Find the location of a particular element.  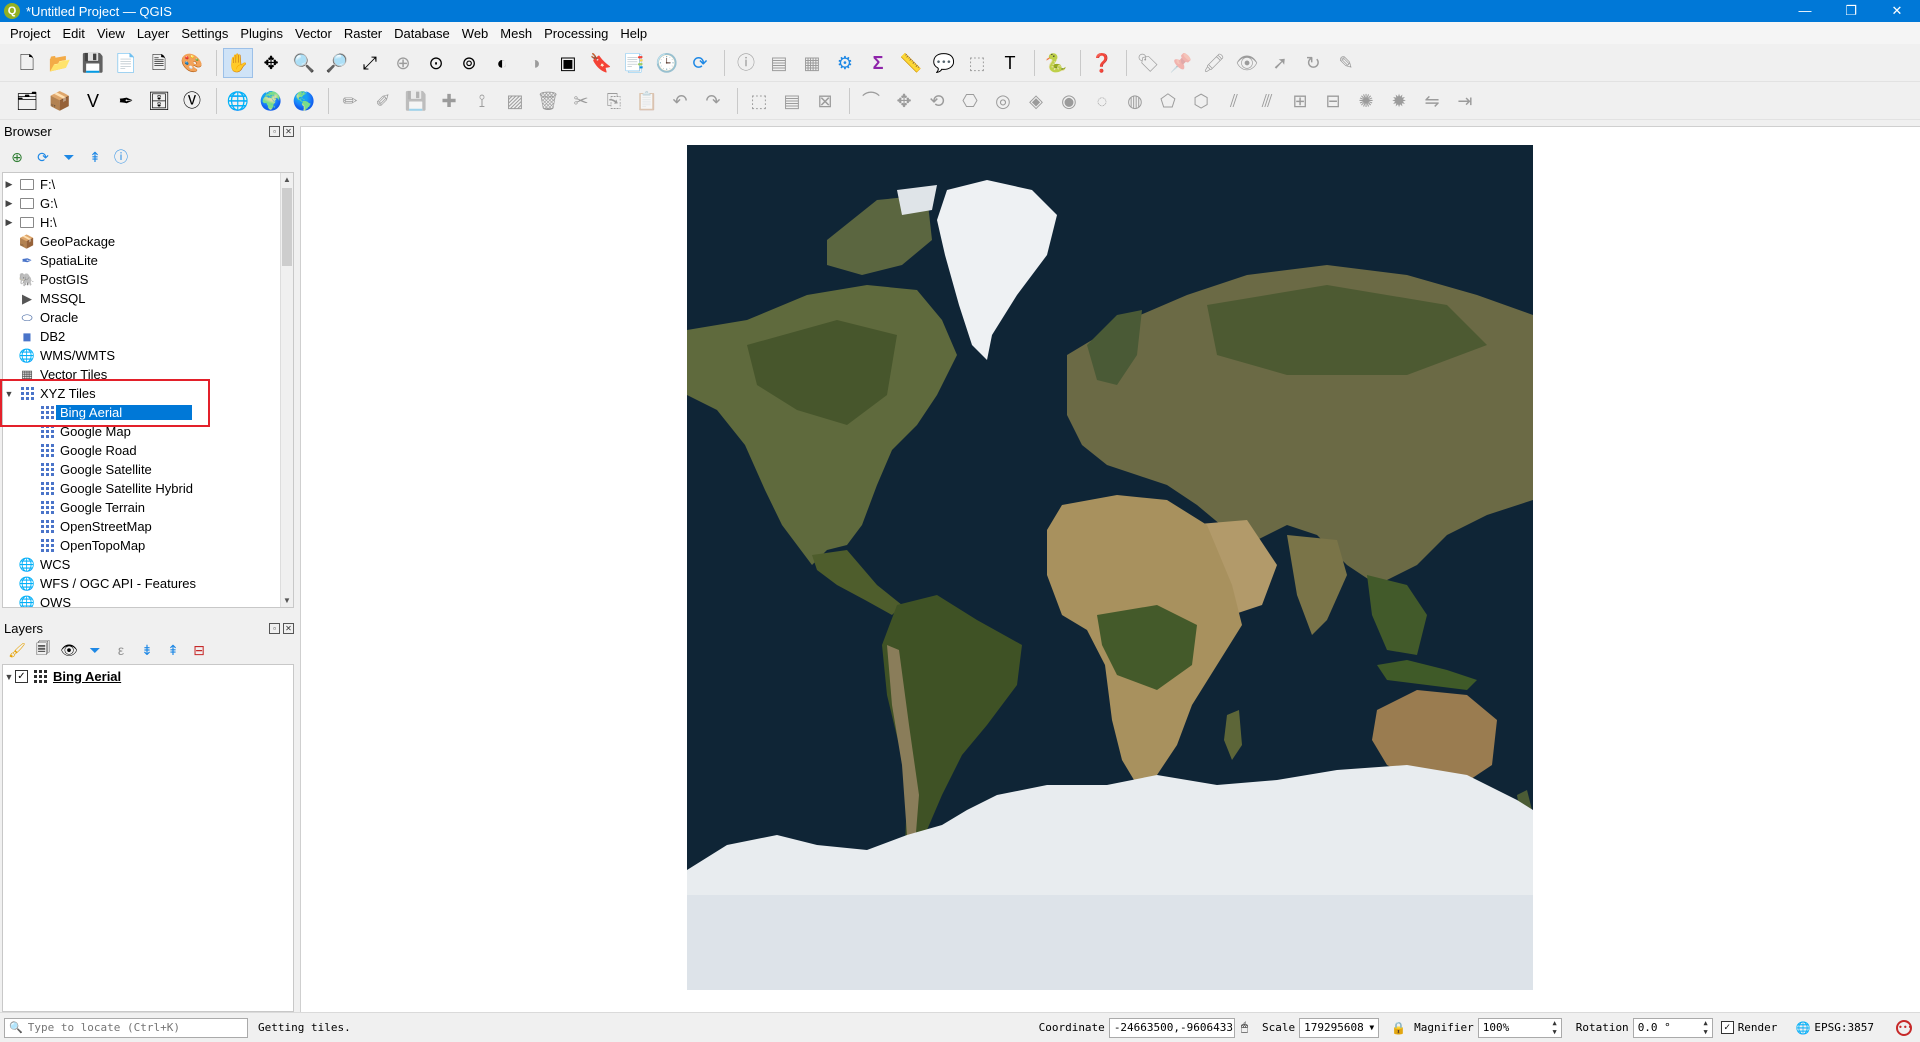

minimize-button: — is located at coordinates (1805, 11).